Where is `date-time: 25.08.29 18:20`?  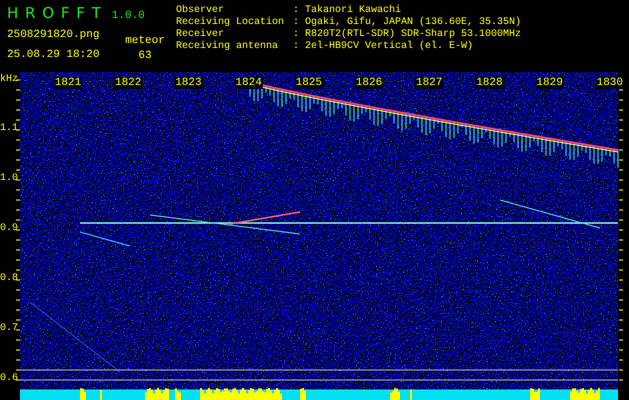 date-time: 25.08.29 18:20 is located at coordinates (53, 54).